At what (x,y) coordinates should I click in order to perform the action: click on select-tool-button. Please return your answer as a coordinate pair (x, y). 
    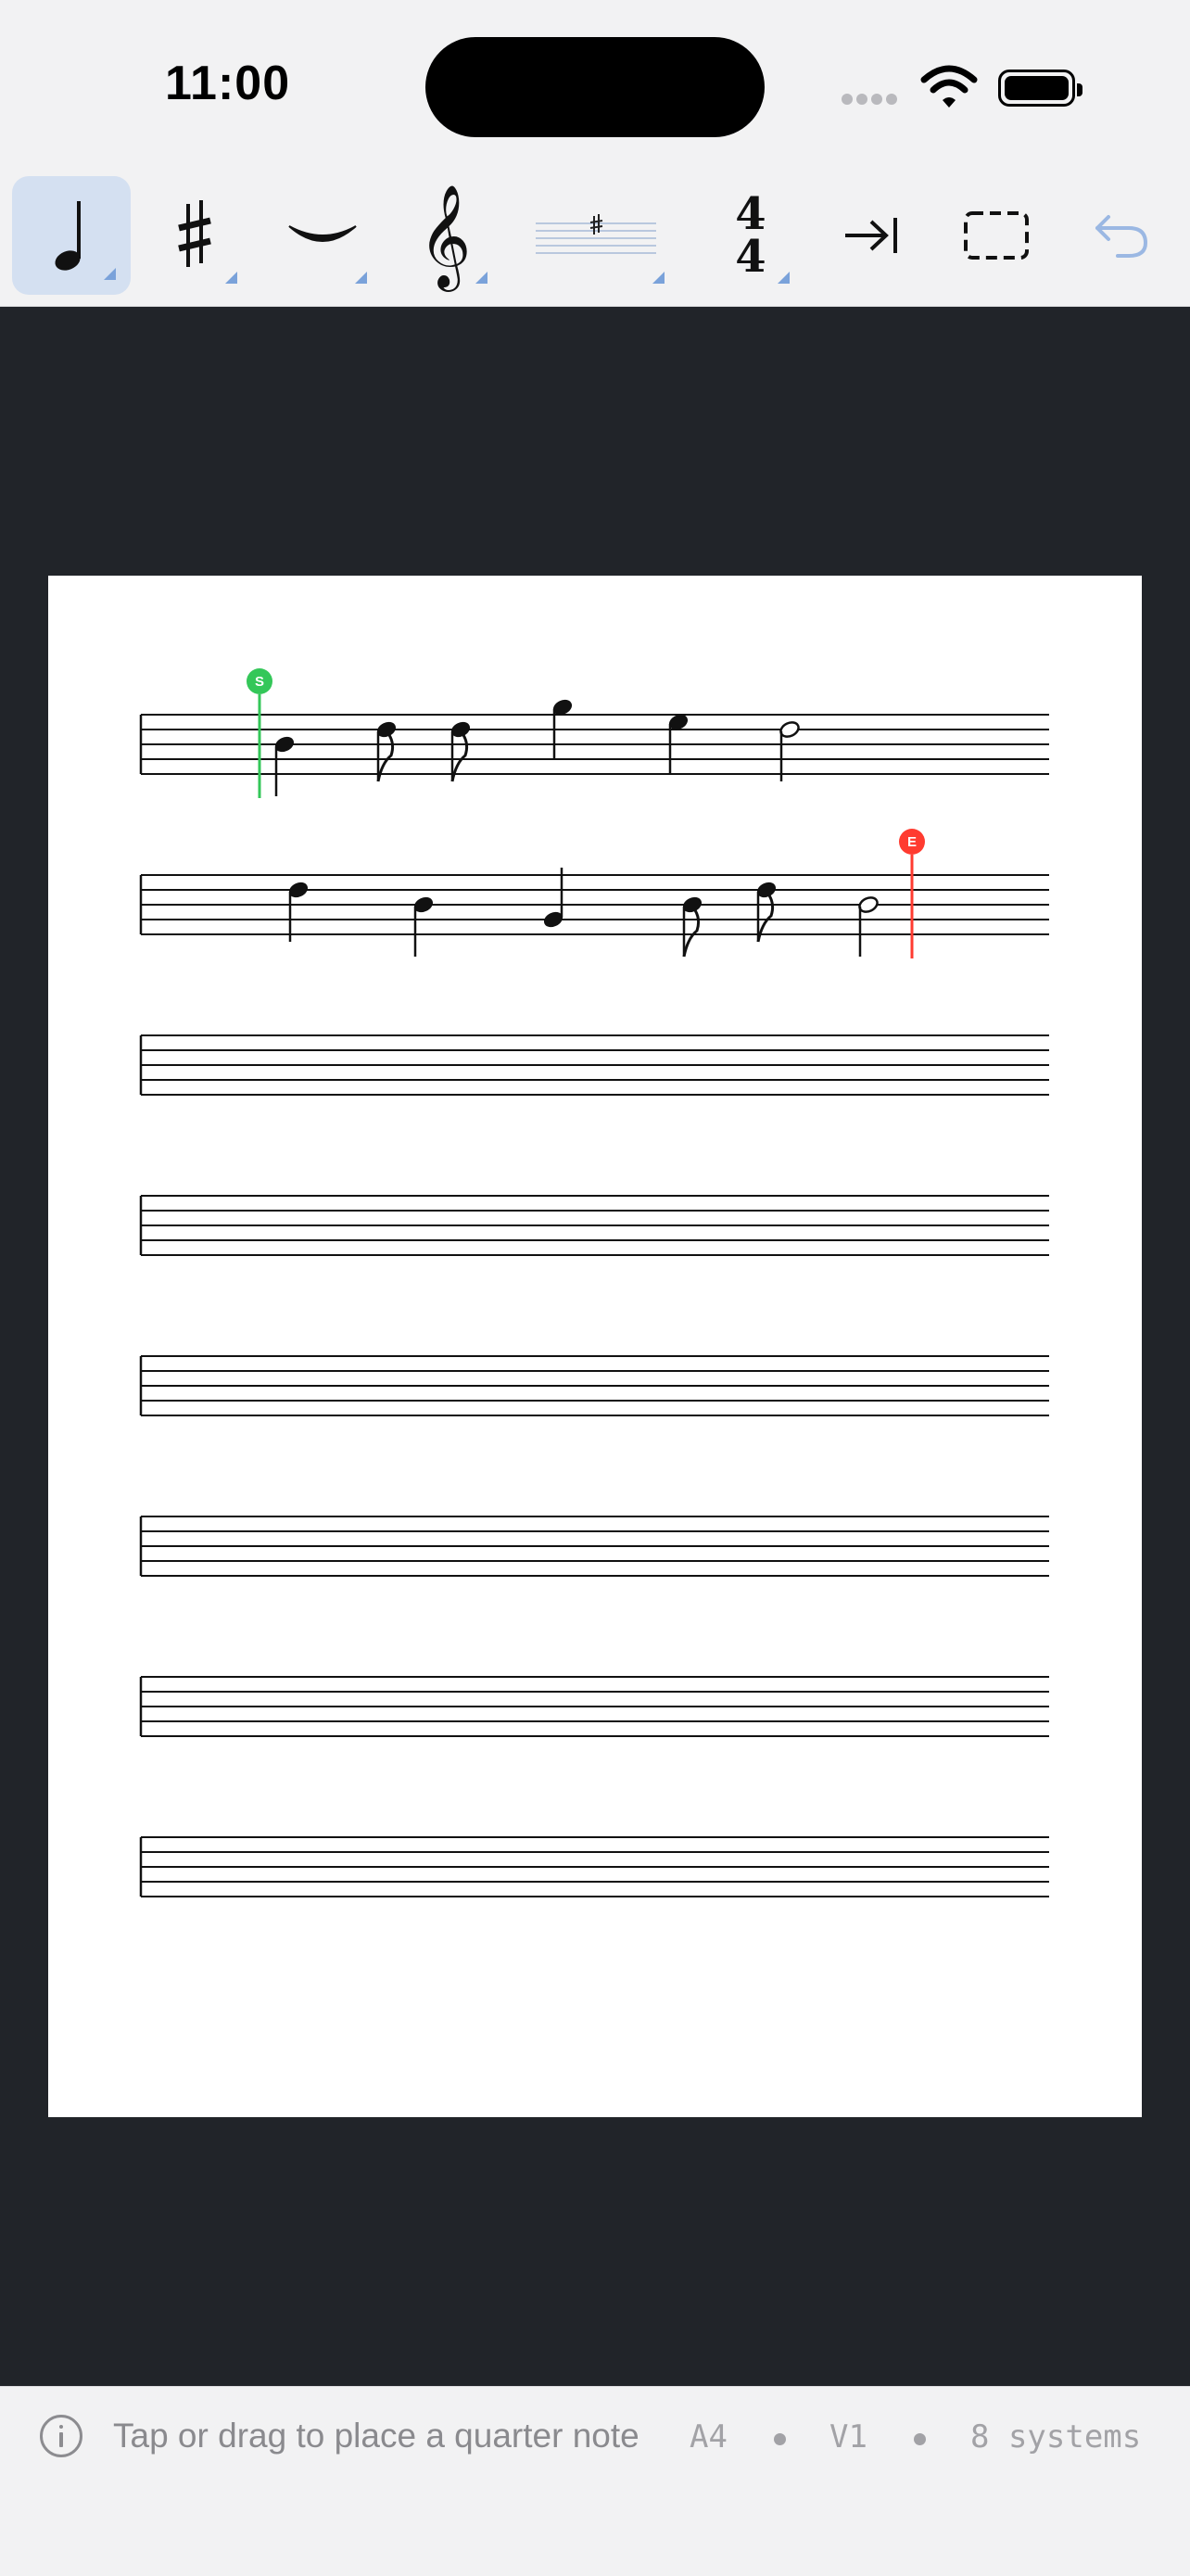
    Looking at the image, I should click on (996, 235).